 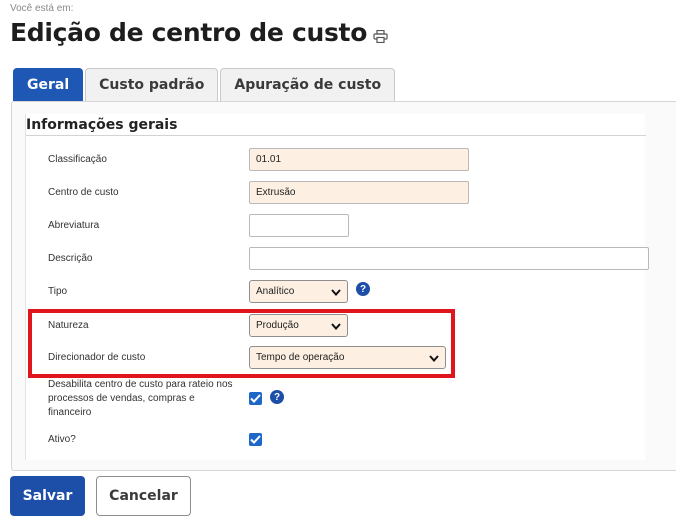 I want to click on save-button: Salvar, so click(x=47, y=496).